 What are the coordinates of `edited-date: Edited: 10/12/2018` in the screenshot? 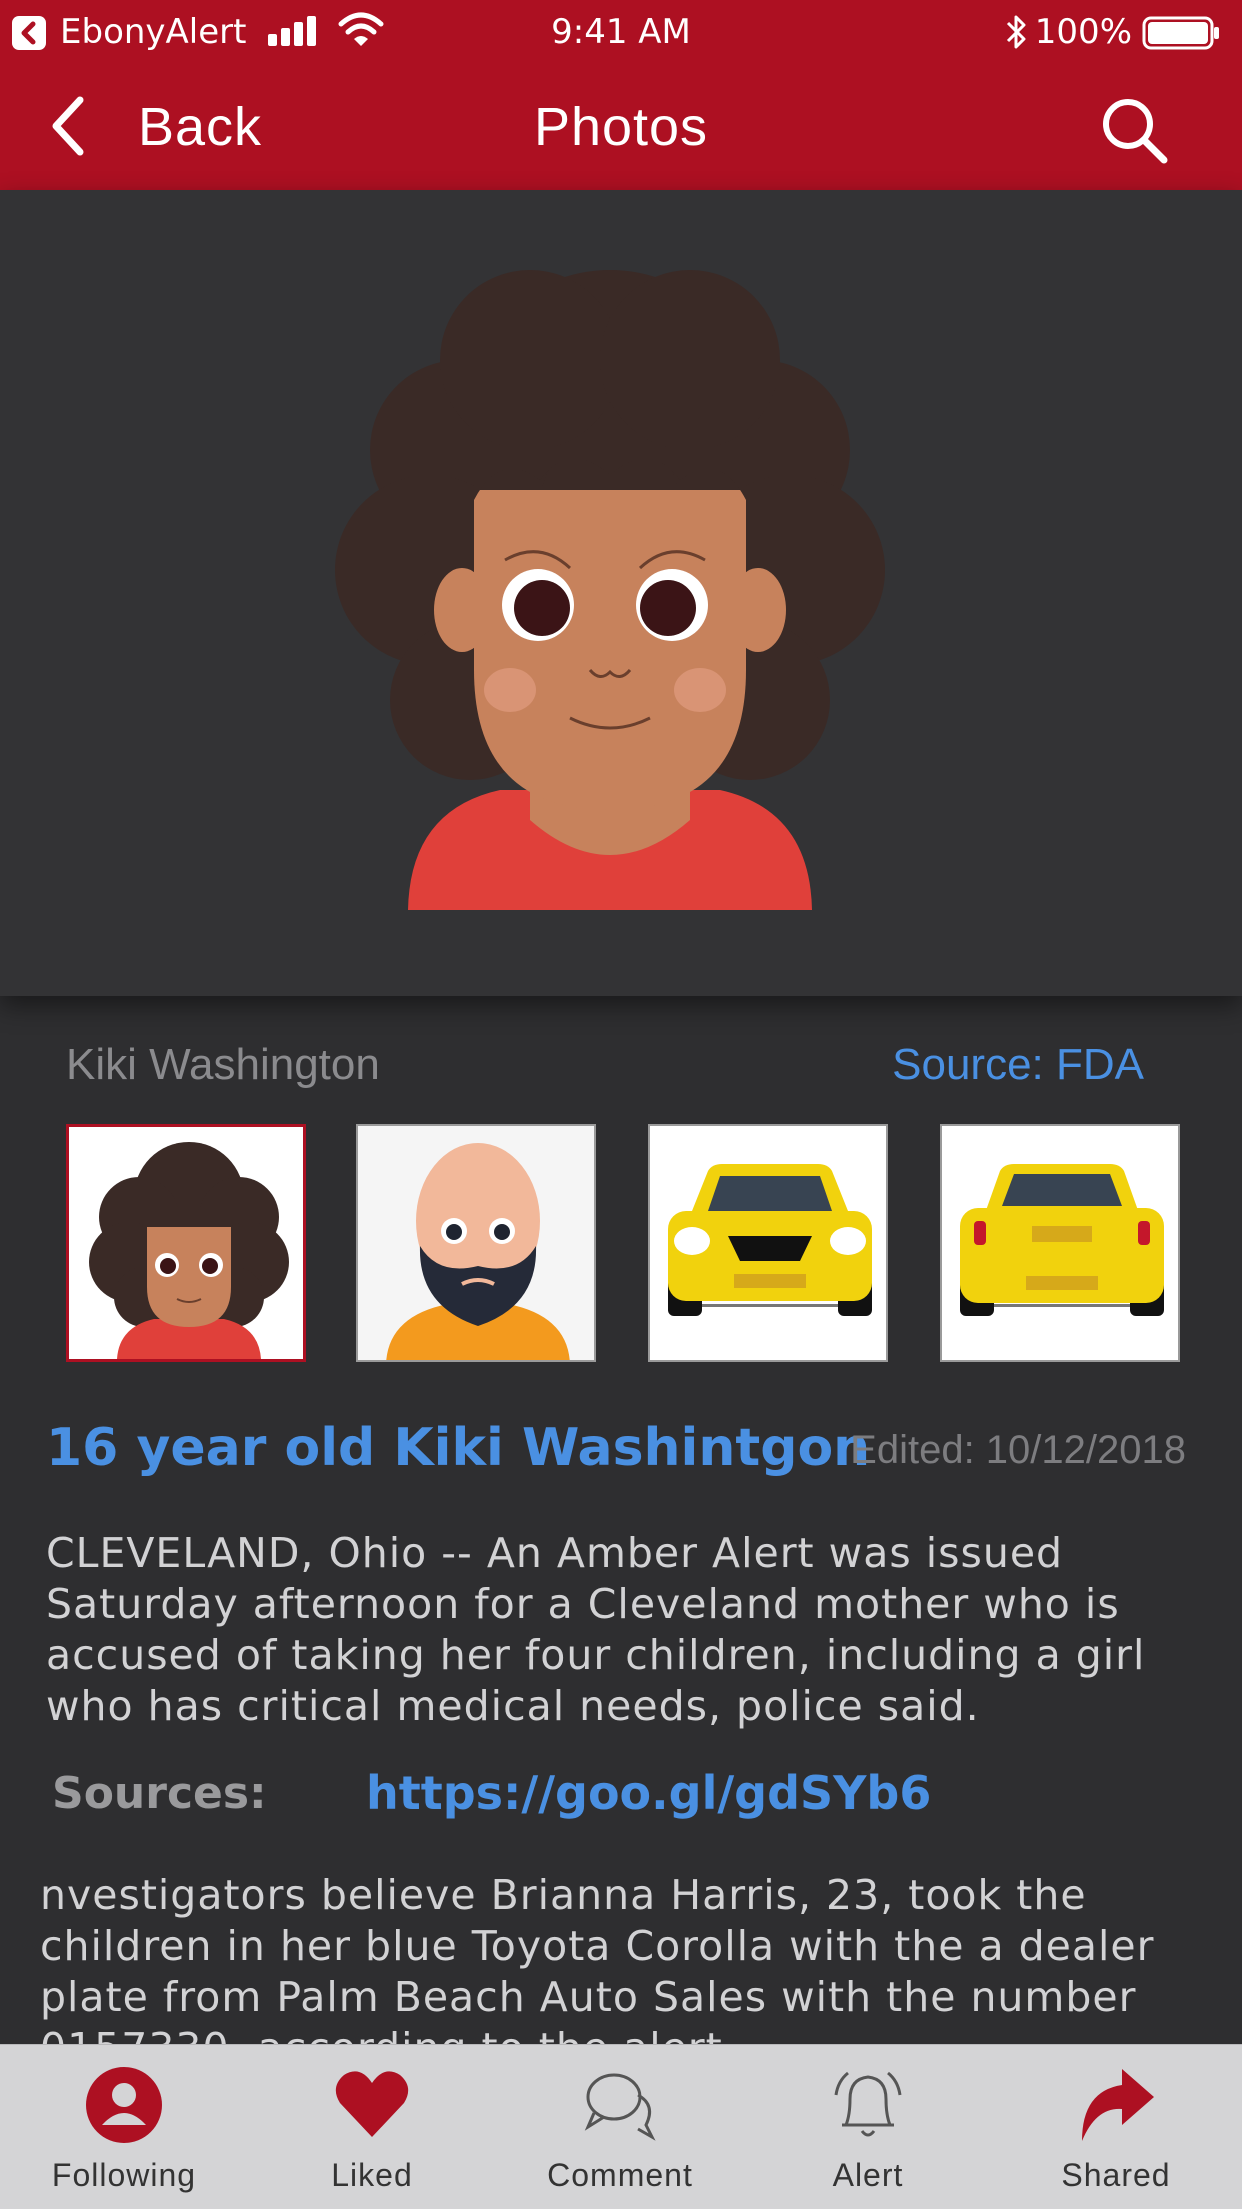 It's located at (1018, 1450).